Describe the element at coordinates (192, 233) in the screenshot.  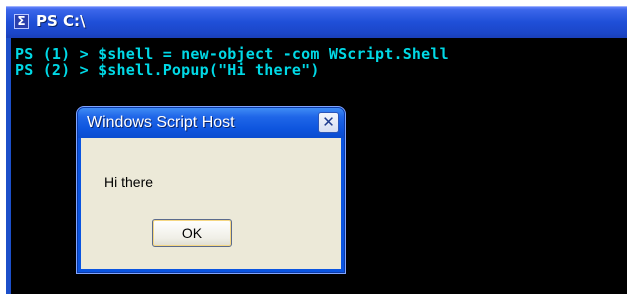
I see `ok-button: OK` at that location.